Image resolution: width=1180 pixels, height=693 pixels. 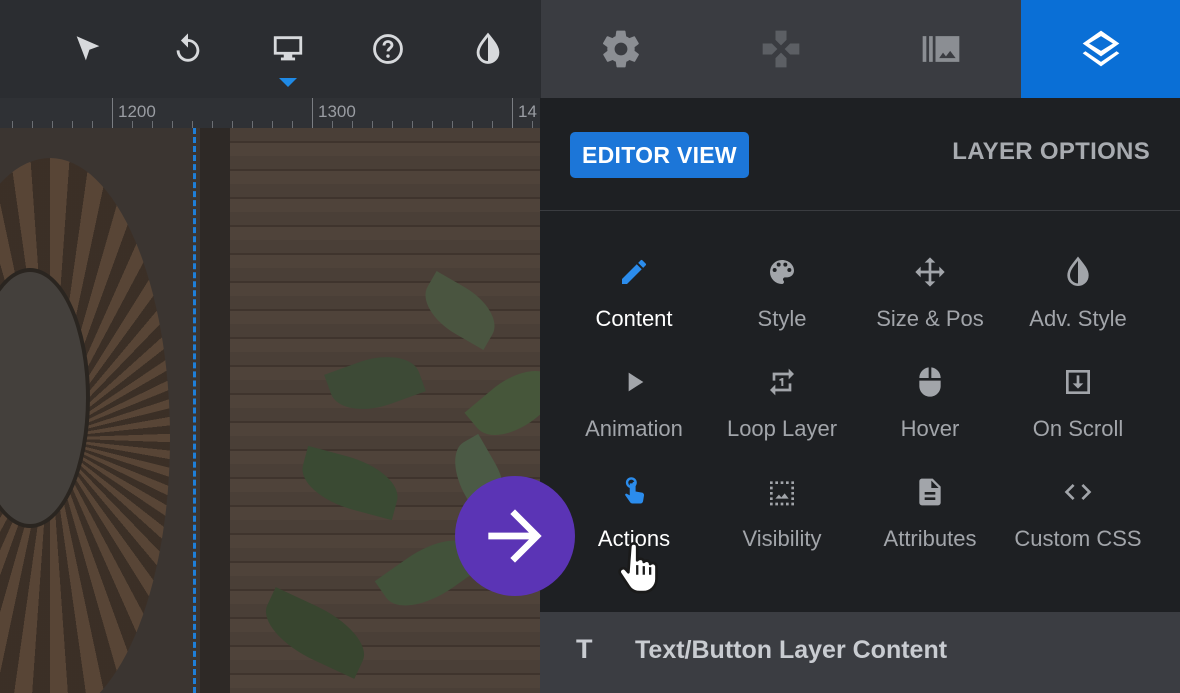 What do you see at coordinates (930, 409) in the screenshot?
I see `option-hover: Hover` at bounding box center [930, 409].